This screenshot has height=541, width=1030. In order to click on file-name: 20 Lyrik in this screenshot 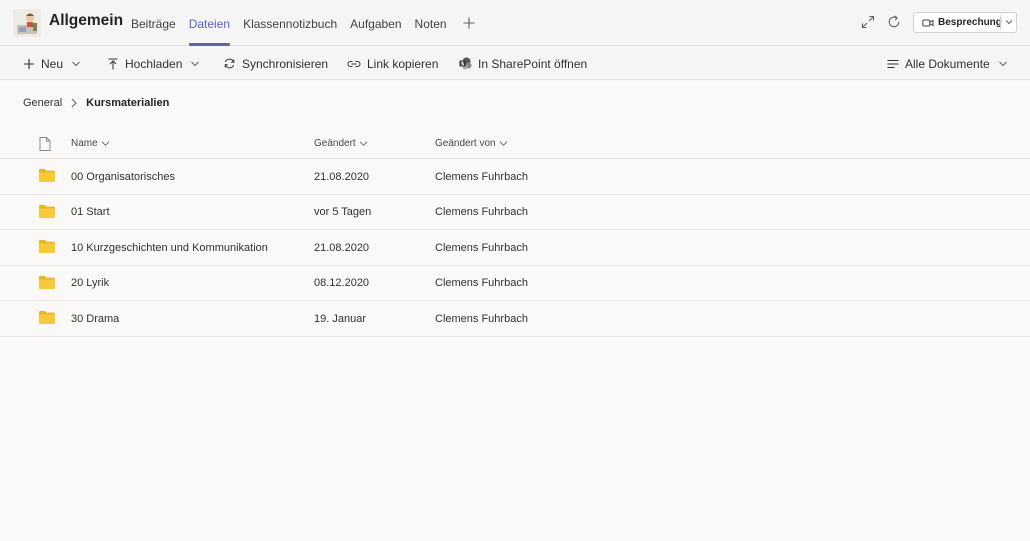, I will do `click(90, 283)`.